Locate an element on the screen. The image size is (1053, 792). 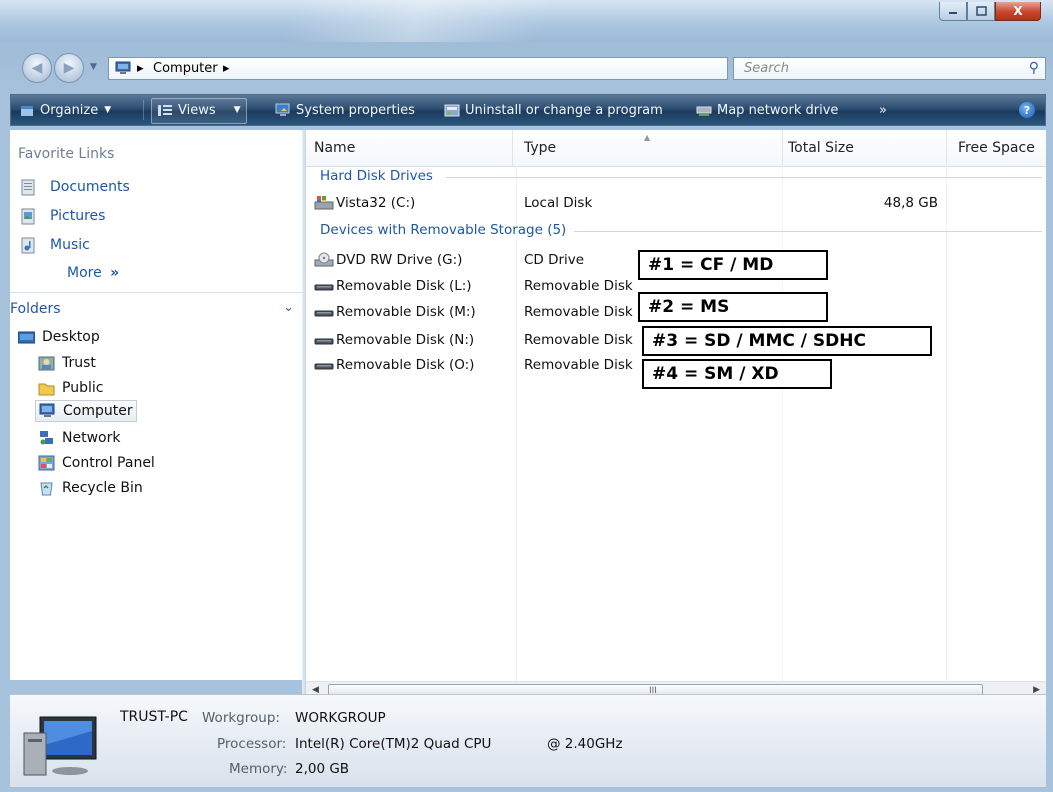
cell-name: Removable Disk (L:) is located at coordinates (393, 286).